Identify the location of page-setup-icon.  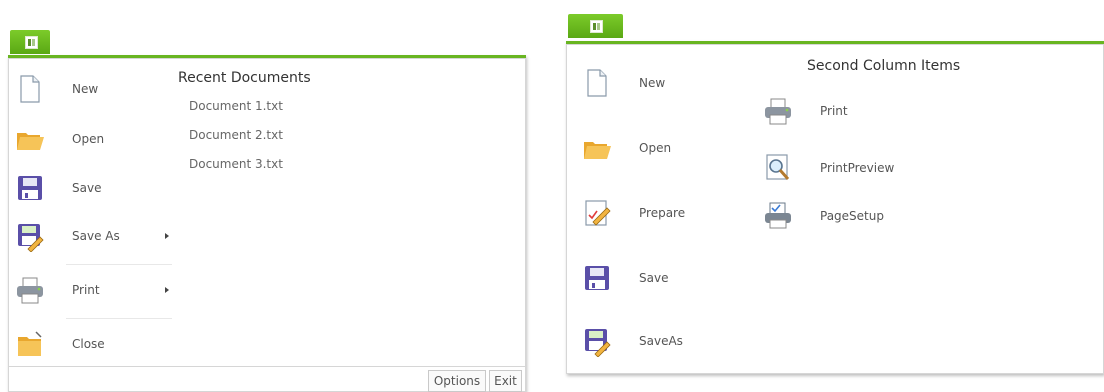
(778, 216).